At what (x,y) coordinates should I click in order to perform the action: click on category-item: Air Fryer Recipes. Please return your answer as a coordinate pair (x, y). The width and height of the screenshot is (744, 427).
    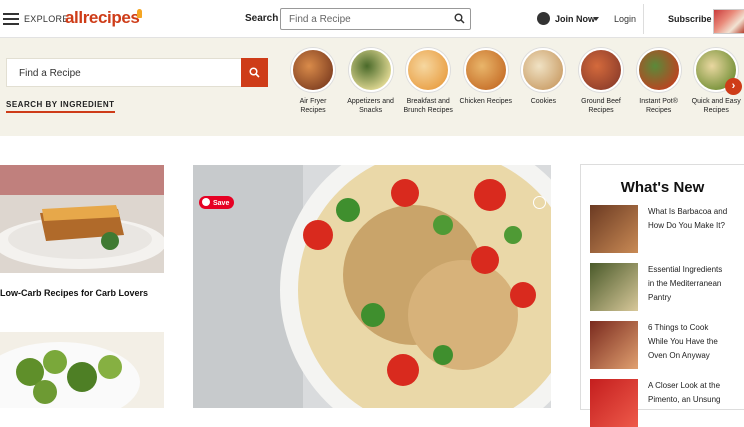
    Looking at the image, I should click on (313, 81).